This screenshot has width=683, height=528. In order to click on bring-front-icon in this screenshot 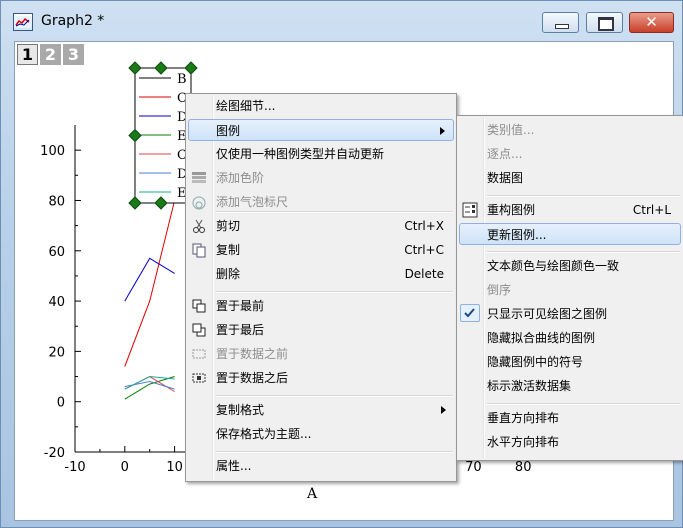, I will do `click(199, 306)`.